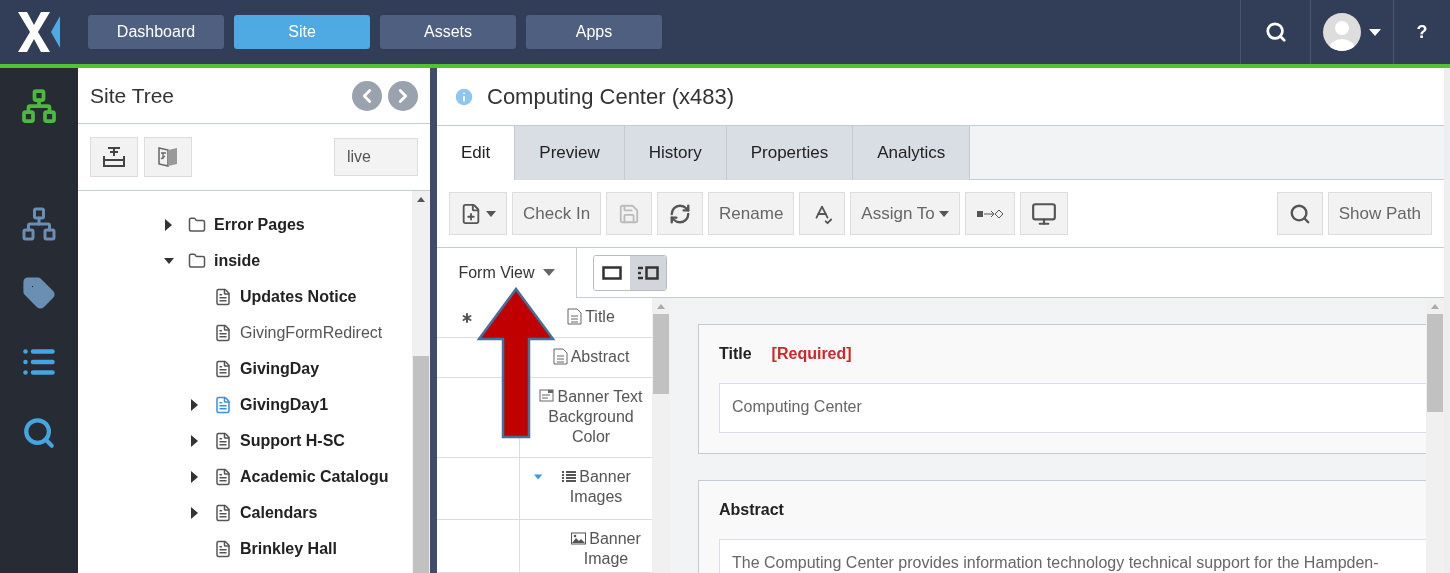 This screenshot has height=573, width=1450. What do you see at coordinates (476, 153) in the screenshot?
I see `tab: Edit` at bounding box center [476, 153].